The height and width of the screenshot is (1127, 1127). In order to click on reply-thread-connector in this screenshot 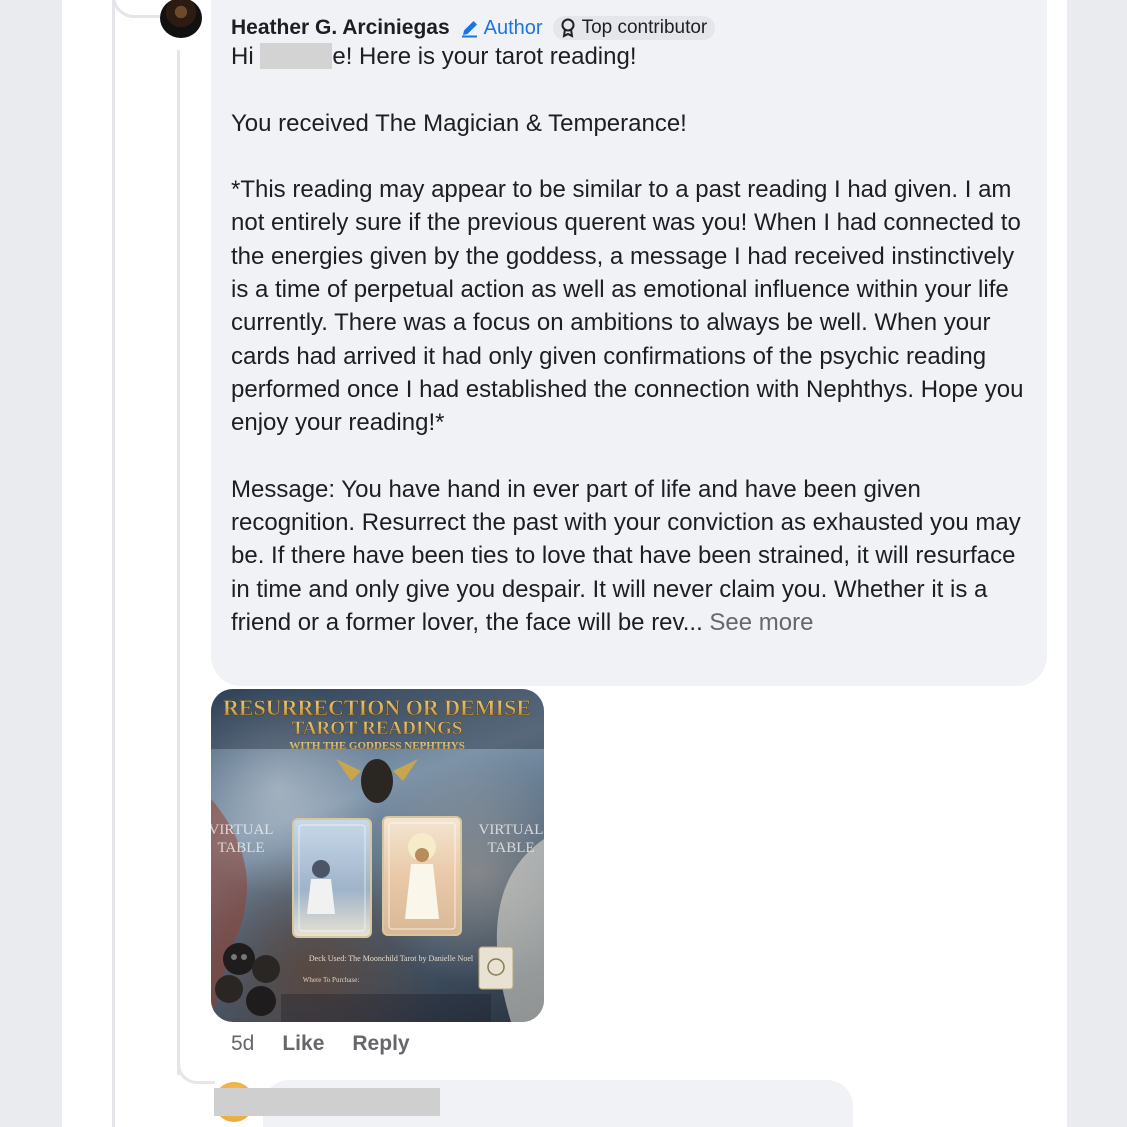, I will do `click(196, 1062)`.